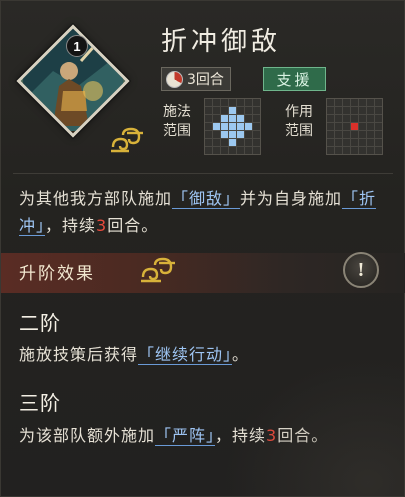  Describe the element at coordinates (177, 121) in the screenshot. I see `cast-range-label: 施法 范围` at that location.